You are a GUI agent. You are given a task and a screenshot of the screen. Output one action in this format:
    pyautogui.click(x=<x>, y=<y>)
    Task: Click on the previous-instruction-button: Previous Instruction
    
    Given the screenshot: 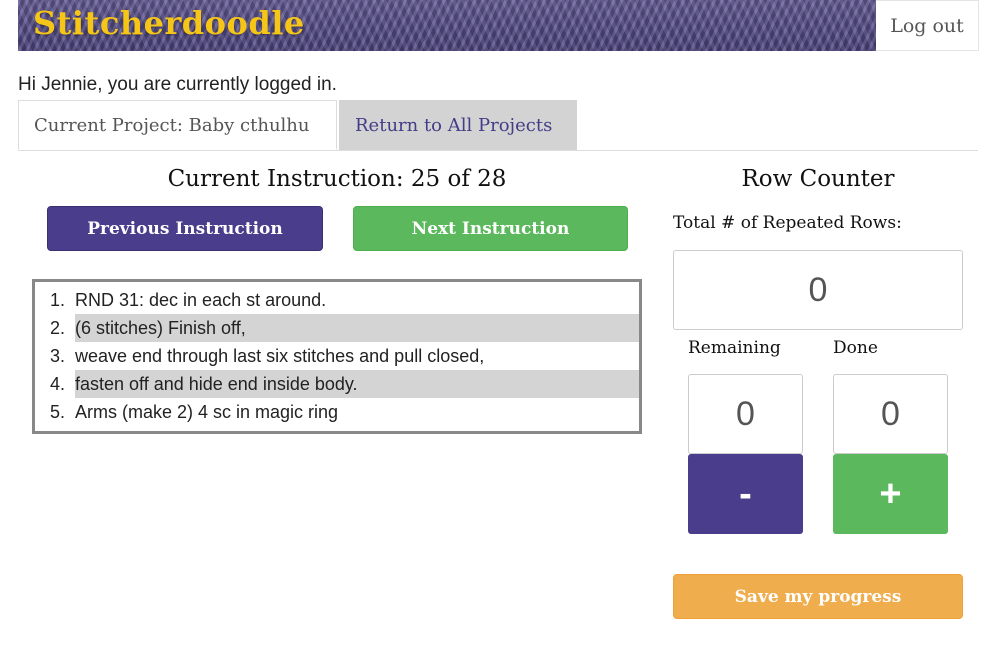 What is the action you would take?
    pyautogui.click(x=185, y=228)
    